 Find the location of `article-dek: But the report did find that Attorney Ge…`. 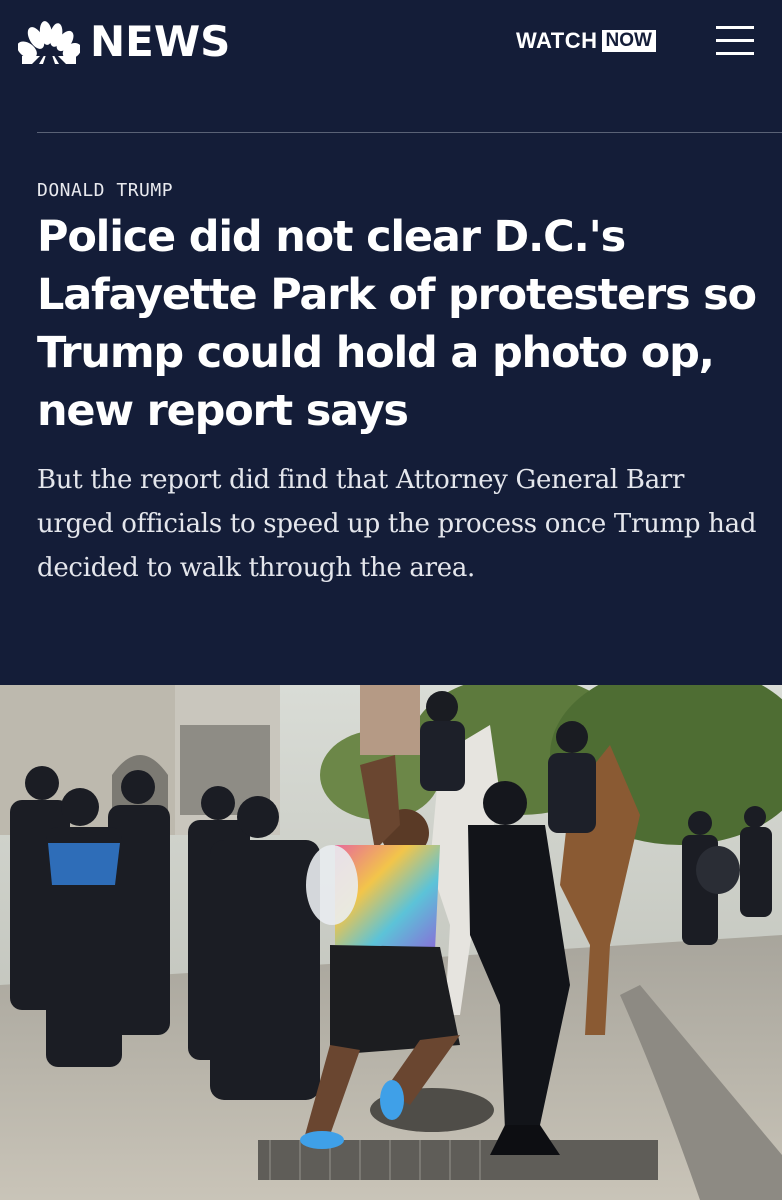

article-dek: But the report did find that Attorney Ge… is located at coordinates (397, 524).